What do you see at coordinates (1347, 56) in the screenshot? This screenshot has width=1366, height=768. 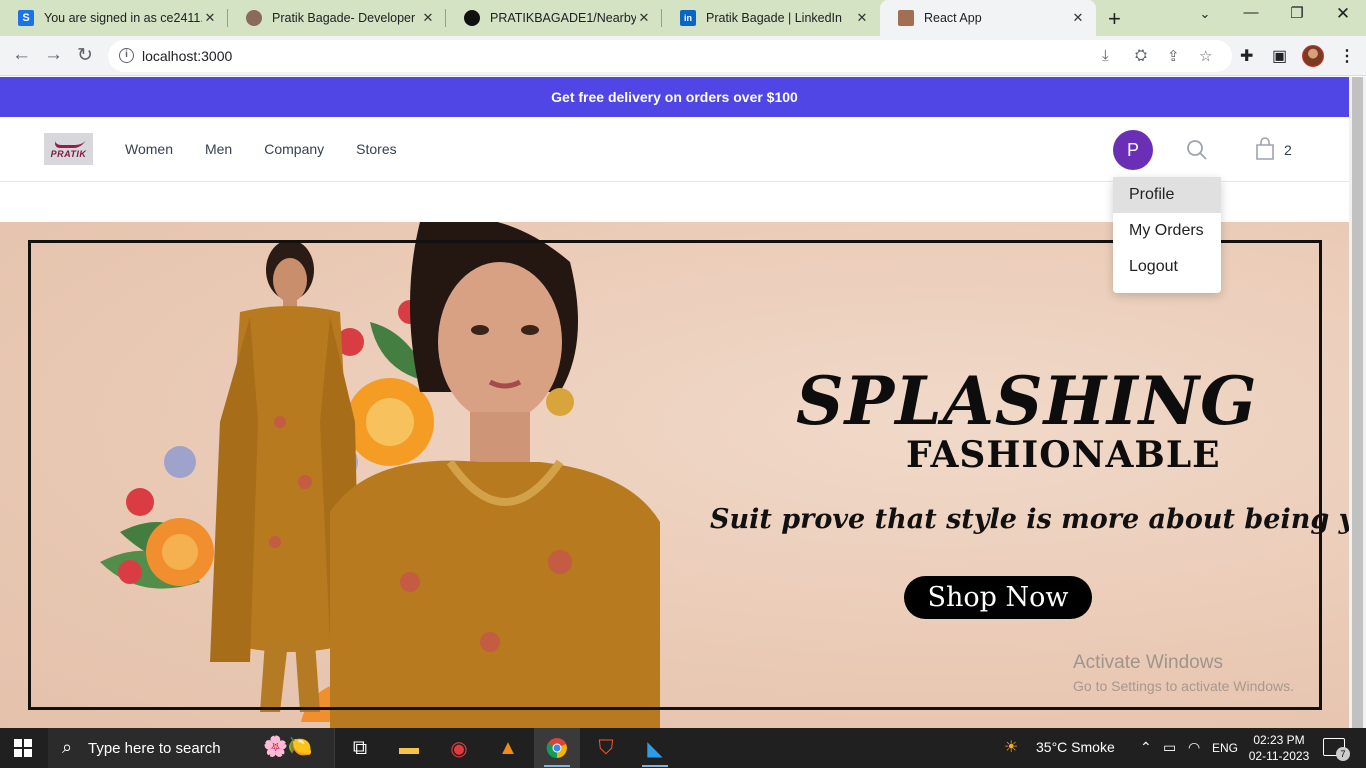 I see `chrome-menu-icon: ⋮` at bounding box center [1347, 56].